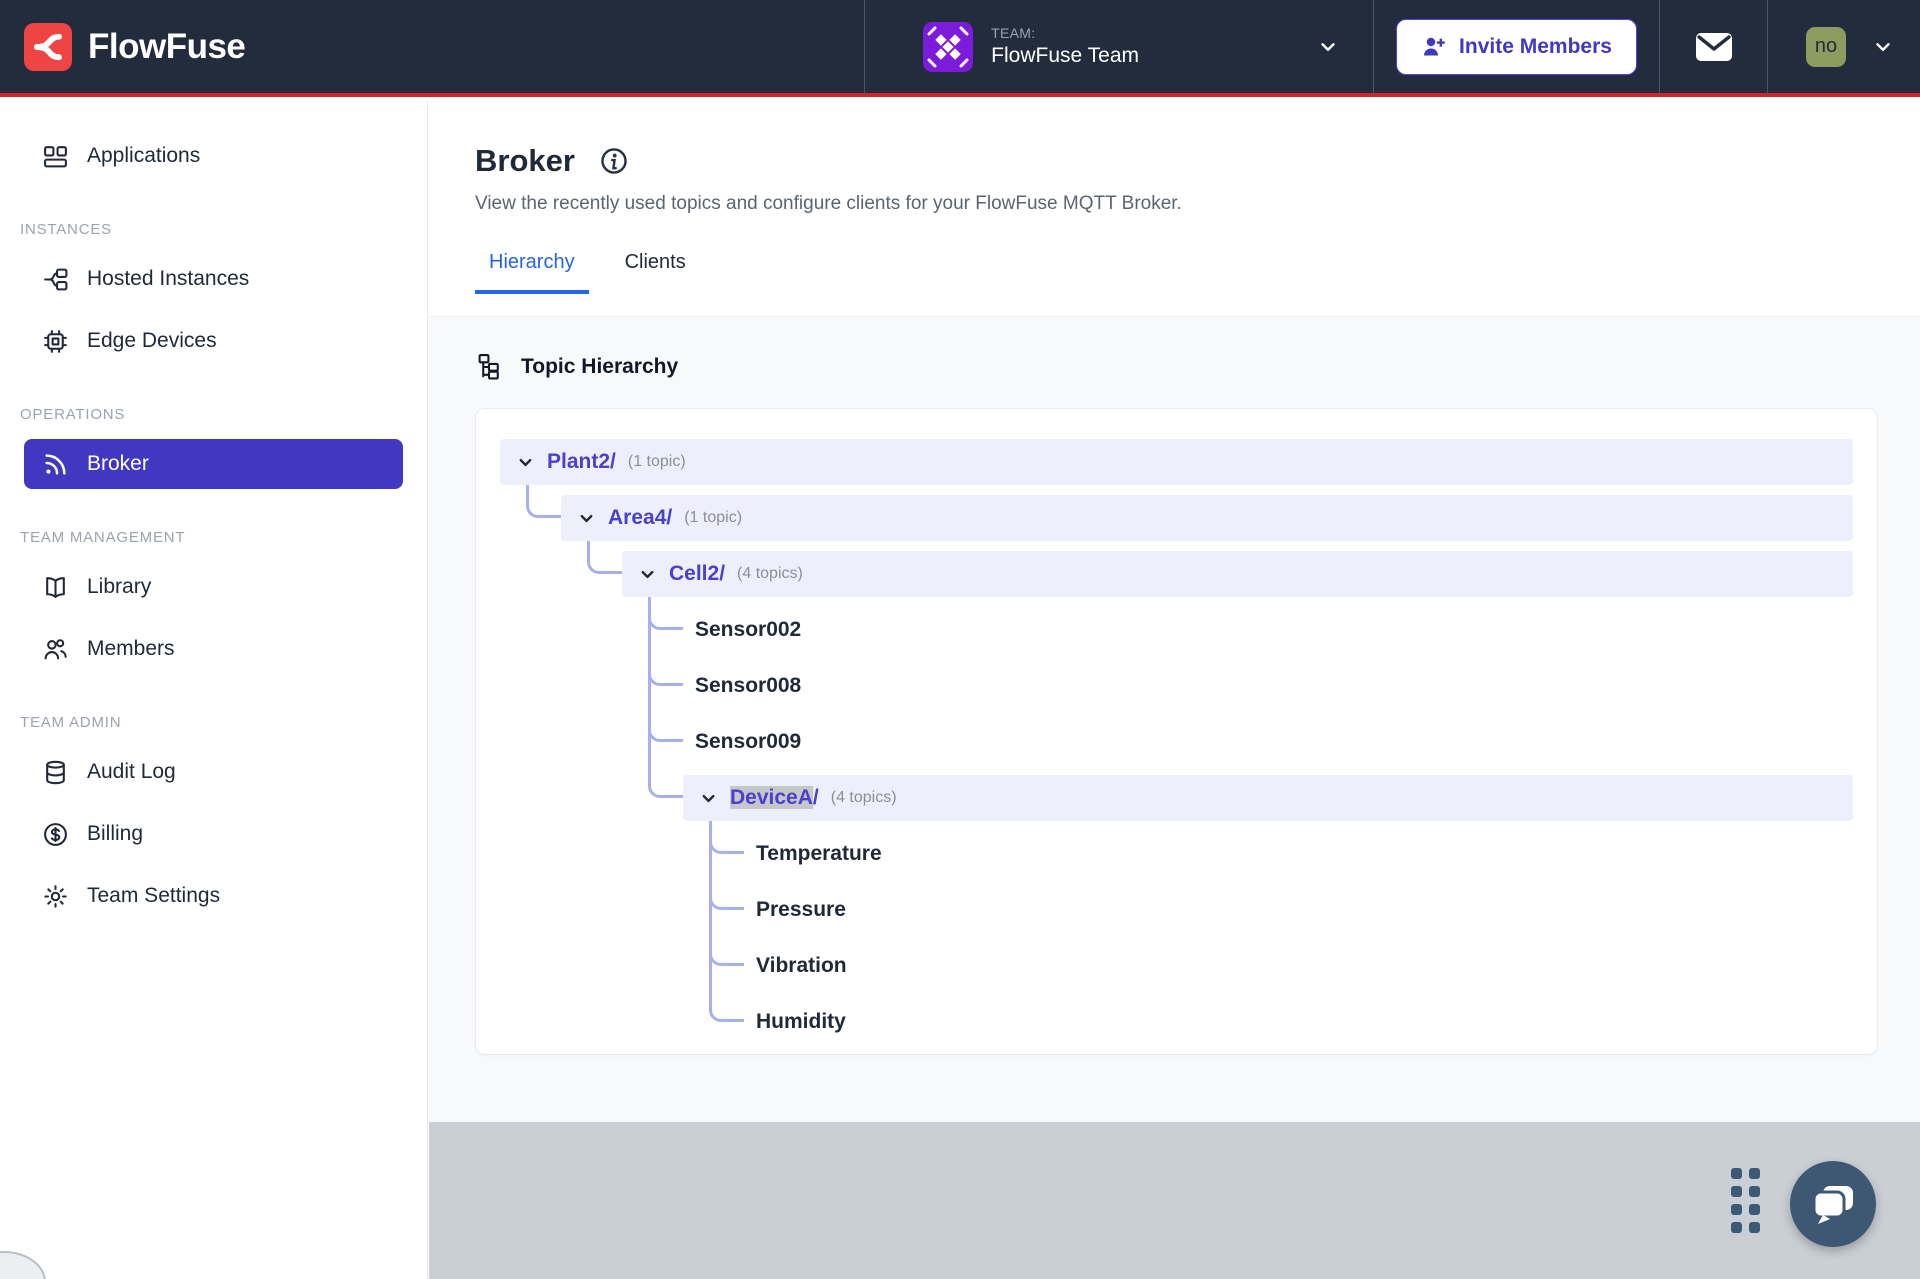 This screenshot has width=1920, height=1279. Describe the element at coordinates (819, 853) in the screenshot. I see `tree-leaf-label: Temperature` at that location.